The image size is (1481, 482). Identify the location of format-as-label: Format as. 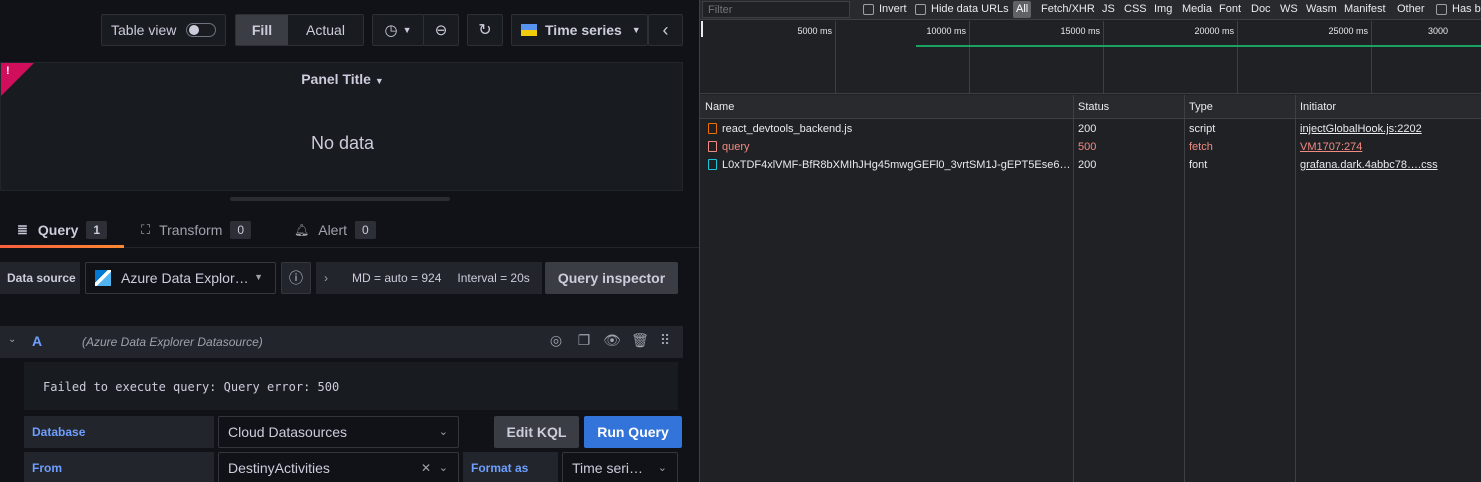
(510, 467).